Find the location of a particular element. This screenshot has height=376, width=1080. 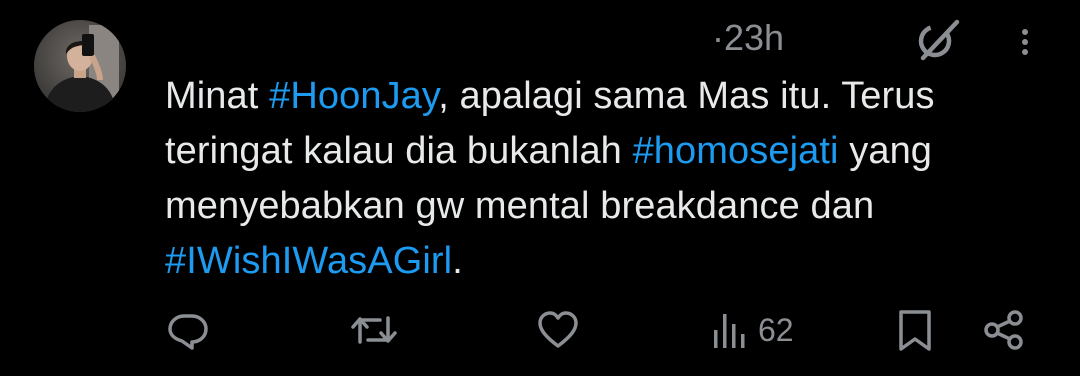

retweet-button is located at coordinates (374, 330).